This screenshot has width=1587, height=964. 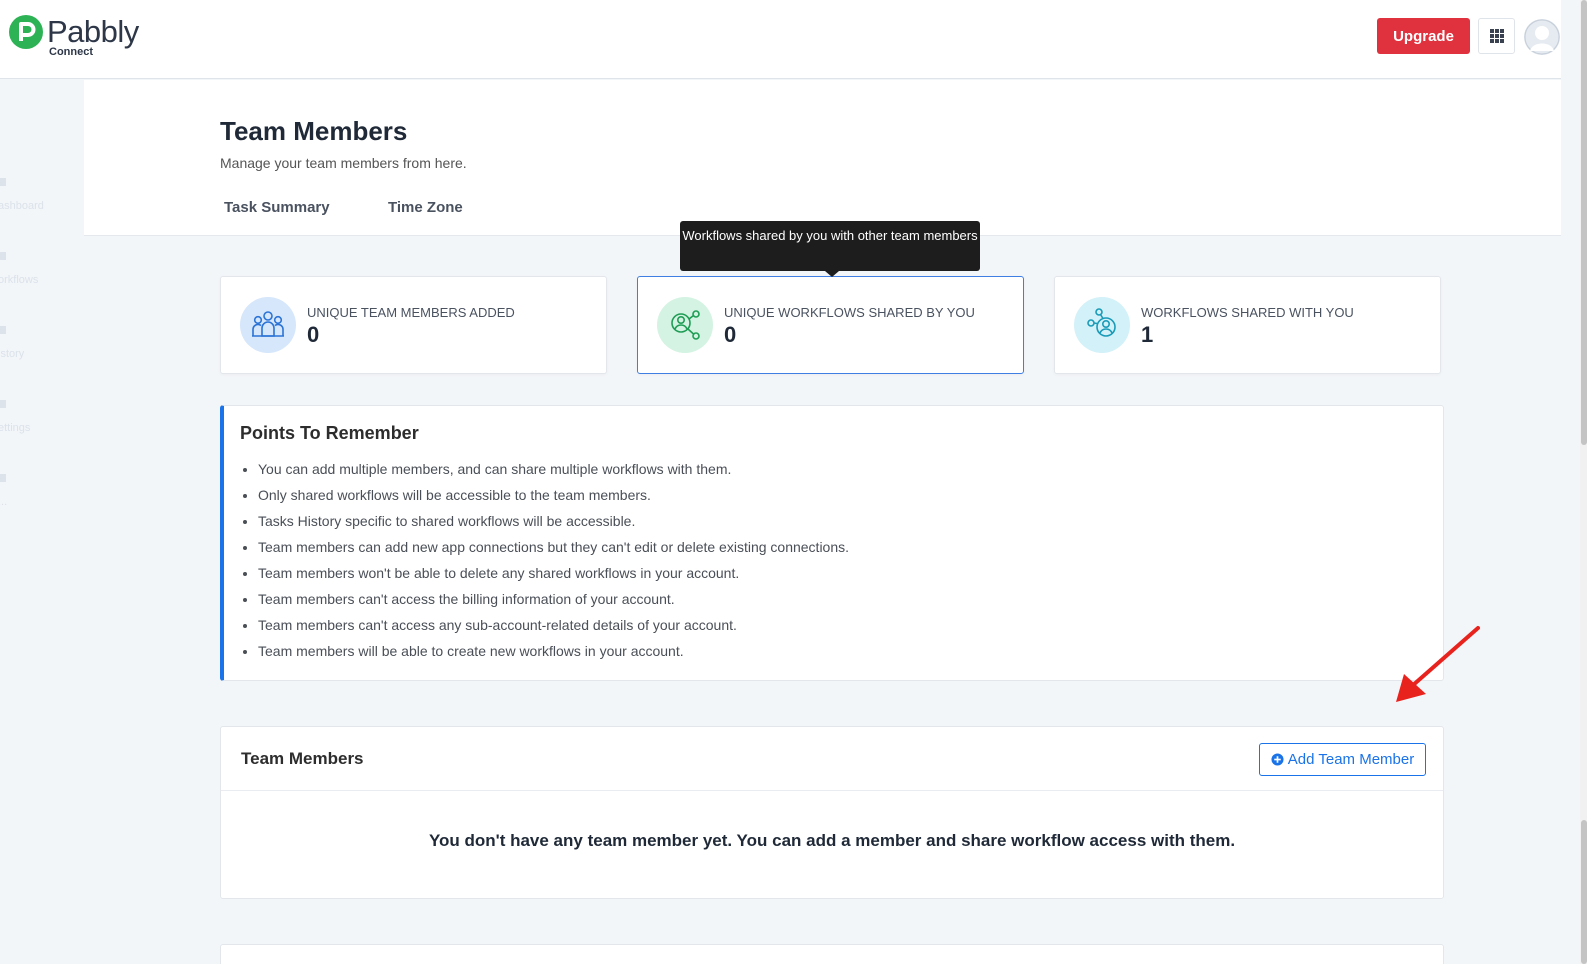 What do you see at coordinates (3, 256) in the screenshot?
I see `workflow-icon` at bounding box center [3, 256].